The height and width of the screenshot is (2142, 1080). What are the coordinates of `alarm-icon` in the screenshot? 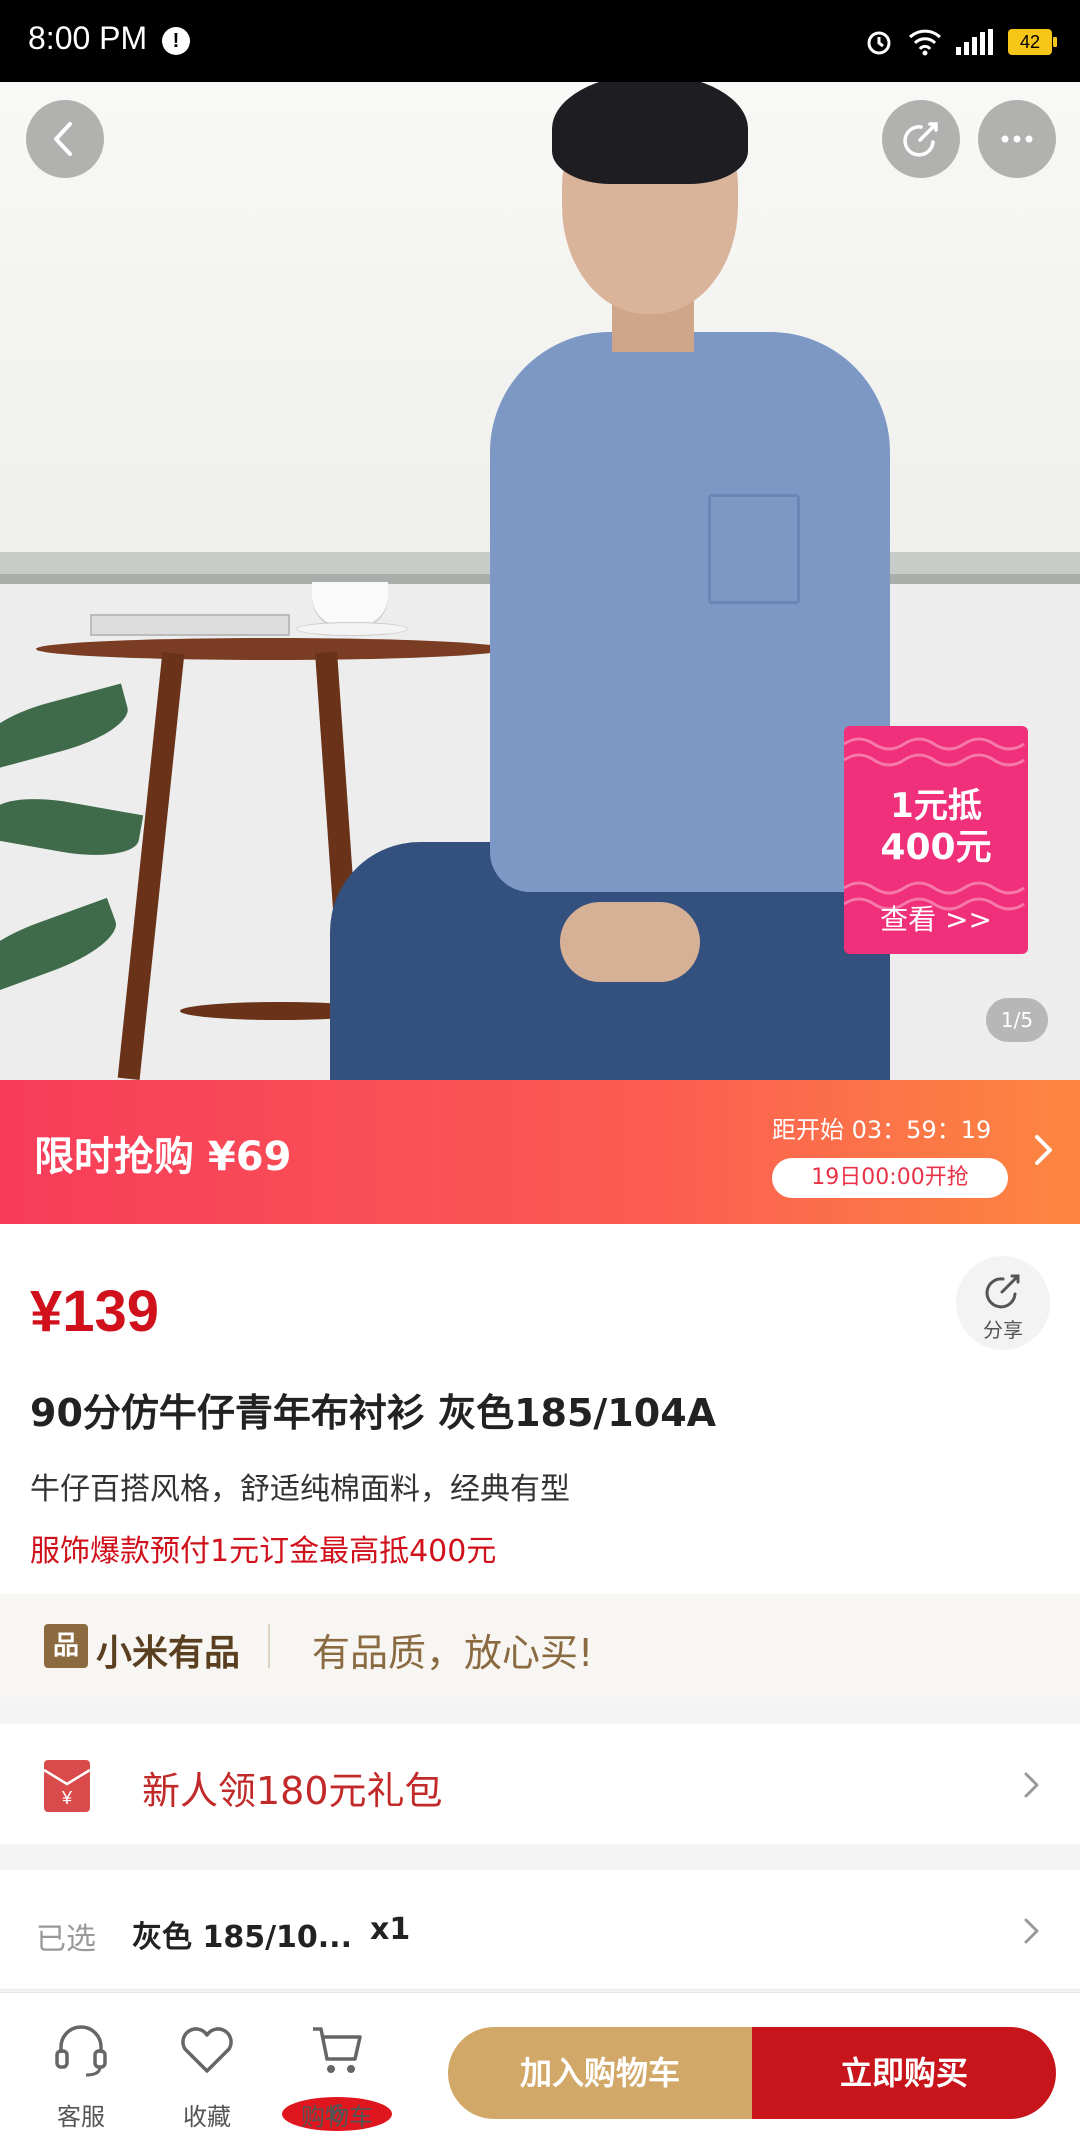 It's located at (879, 43).